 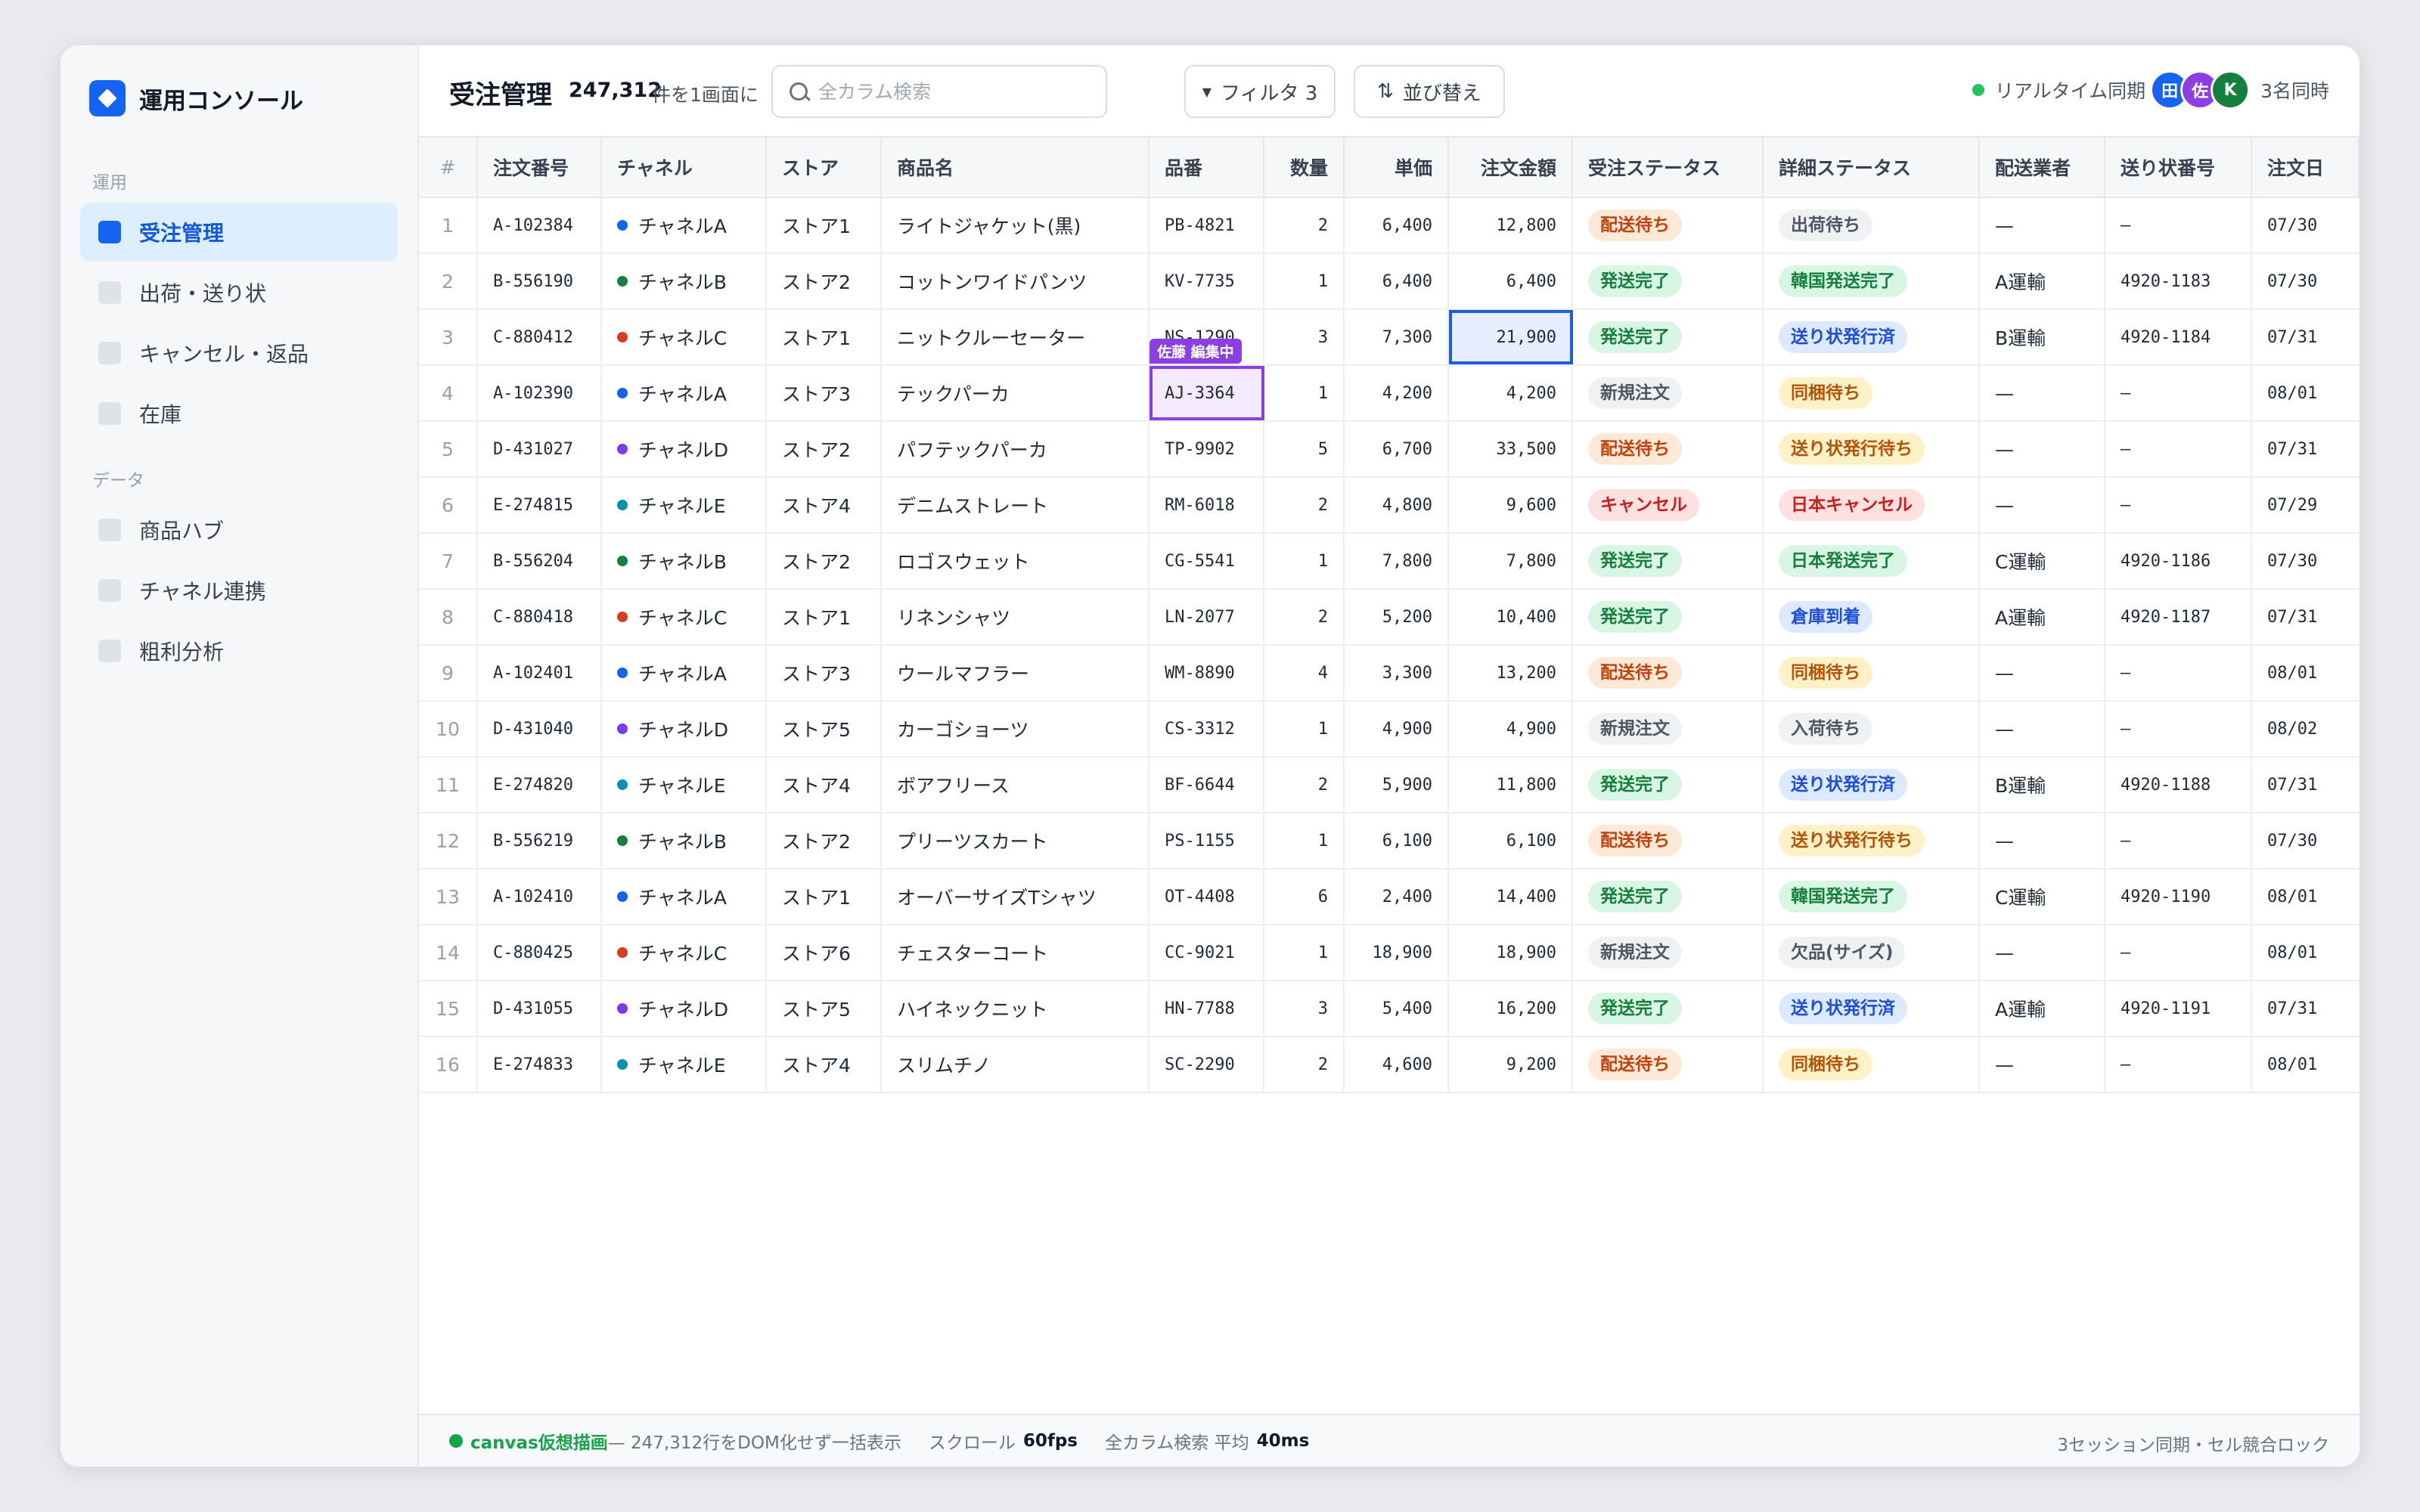 What do you see at coordinates (1016, 505) in the screenshot?
I see `product-name-cell: デニムストレート` at bounding box center [1016, 505].